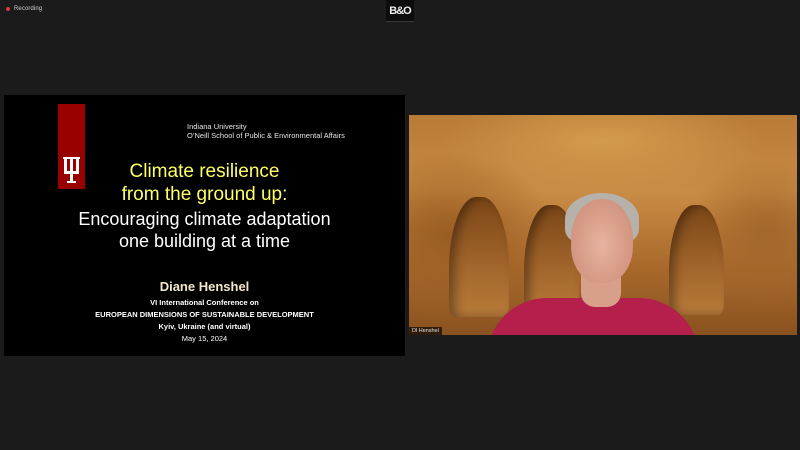 The width and height of the screenshot is (800, 450). Describe the element at coordinates (479, 257) in the screenshot. I see `cave-arch-left` at that location.